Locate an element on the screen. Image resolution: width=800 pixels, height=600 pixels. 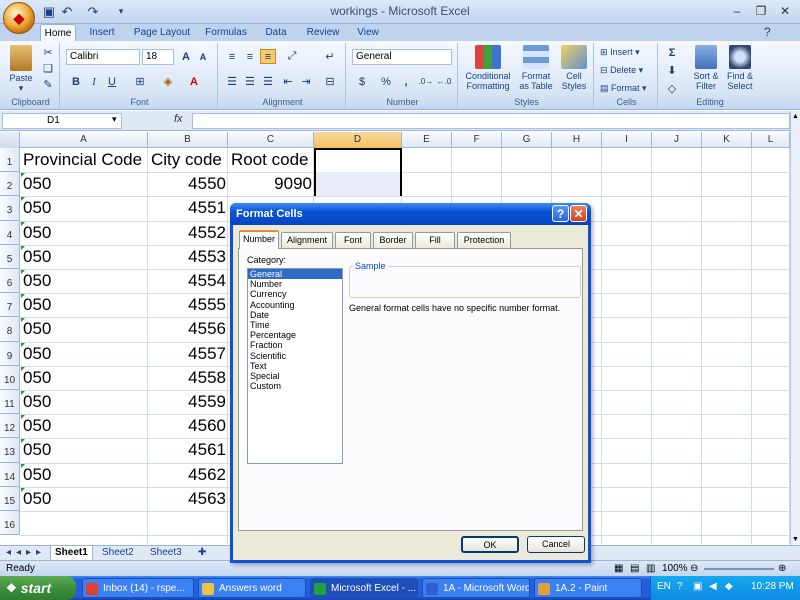
cell-b: 4558 is located at coordinates (187, 378).